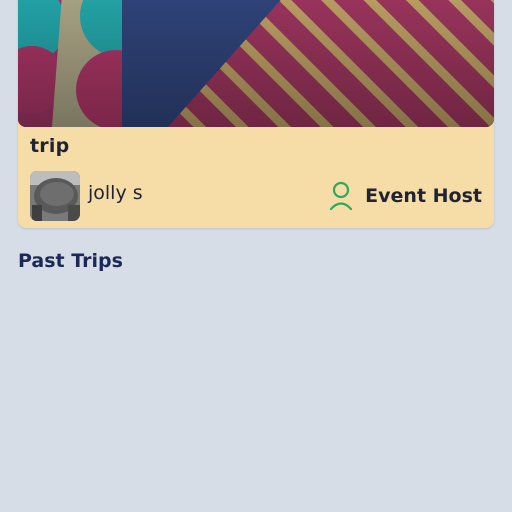 The height and width of the screenshot is (512, 512). I want to click on host-name: jolly s, so click(115, 193).